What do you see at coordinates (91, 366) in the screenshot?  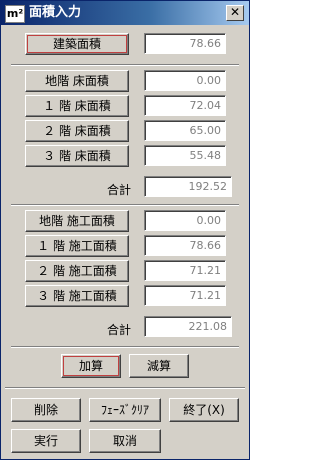 I see `add-button: 加算` at bounding box center [91, 366].